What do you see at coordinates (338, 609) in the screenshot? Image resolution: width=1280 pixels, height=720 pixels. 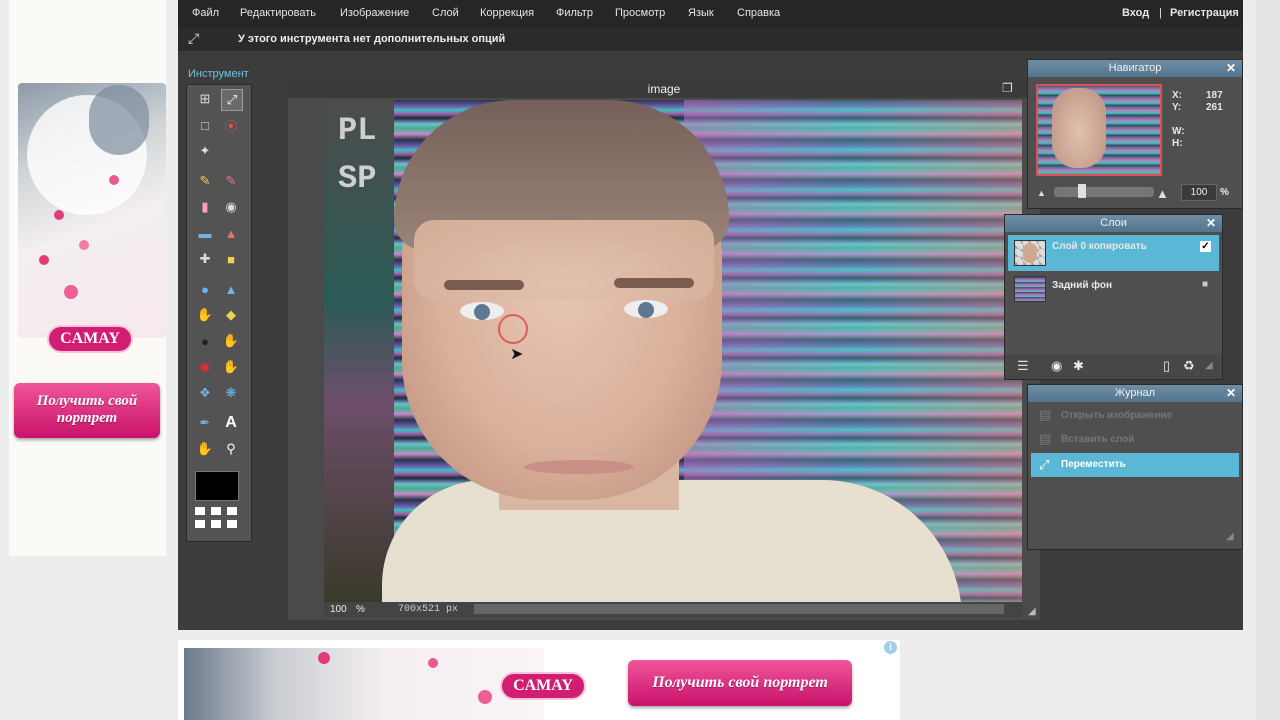 I see `zoom-value: 100` at bounding box center [338, 609].